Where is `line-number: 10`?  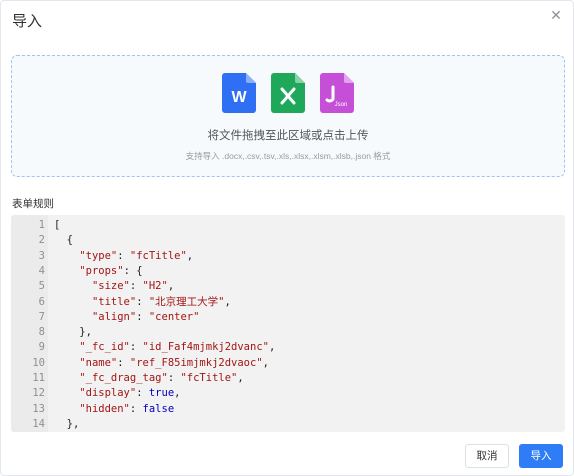
line-number: 10 is located at coordinates (38, 362).